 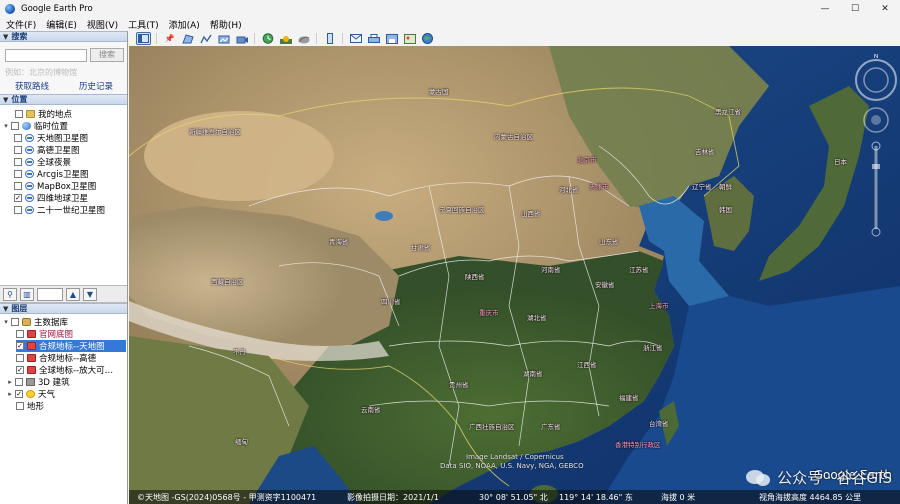 I want to click on window-controls: — ☐ ✕, so click(x=855, y=8).